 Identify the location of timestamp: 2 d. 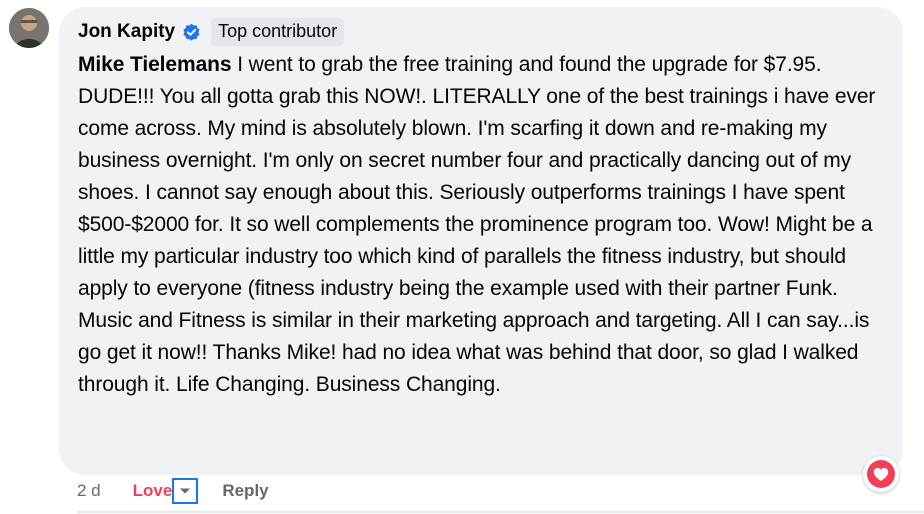
(89, 491).